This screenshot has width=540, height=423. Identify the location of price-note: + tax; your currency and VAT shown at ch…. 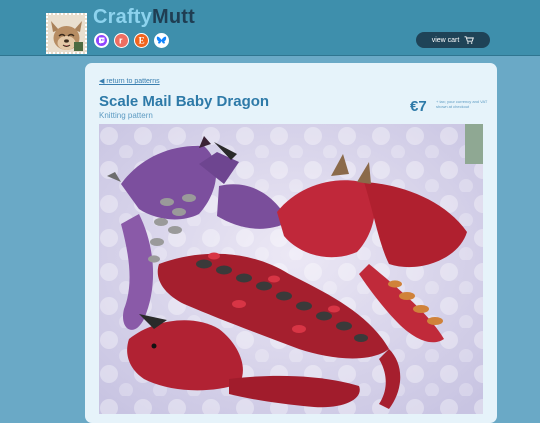
(462, 104).